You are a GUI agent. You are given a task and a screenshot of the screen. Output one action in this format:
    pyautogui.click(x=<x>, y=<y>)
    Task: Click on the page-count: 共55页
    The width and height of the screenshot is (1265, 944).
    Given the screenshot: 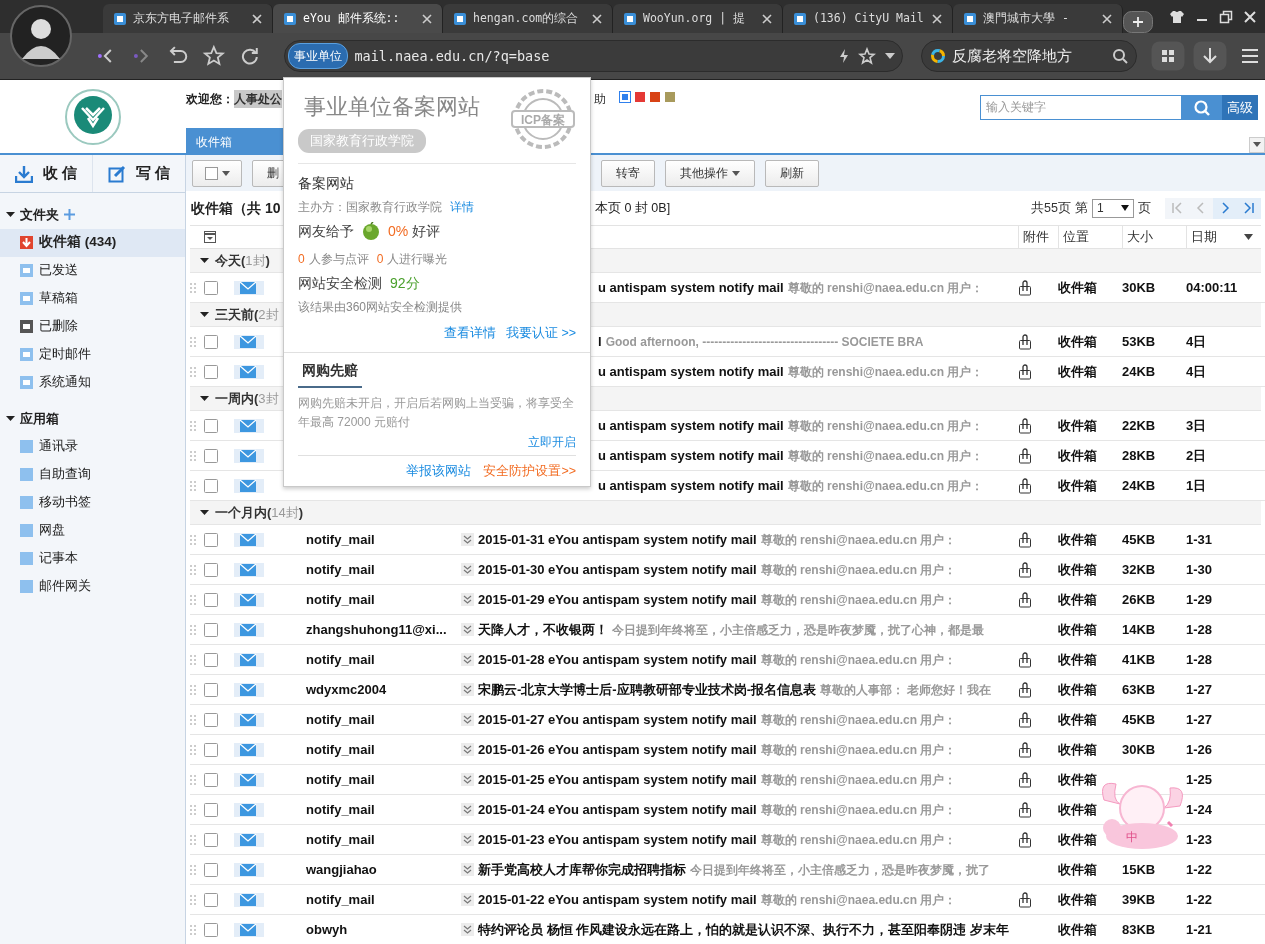 What is the action you would take?
    pyautogui.click(x=1051, y=208)
    